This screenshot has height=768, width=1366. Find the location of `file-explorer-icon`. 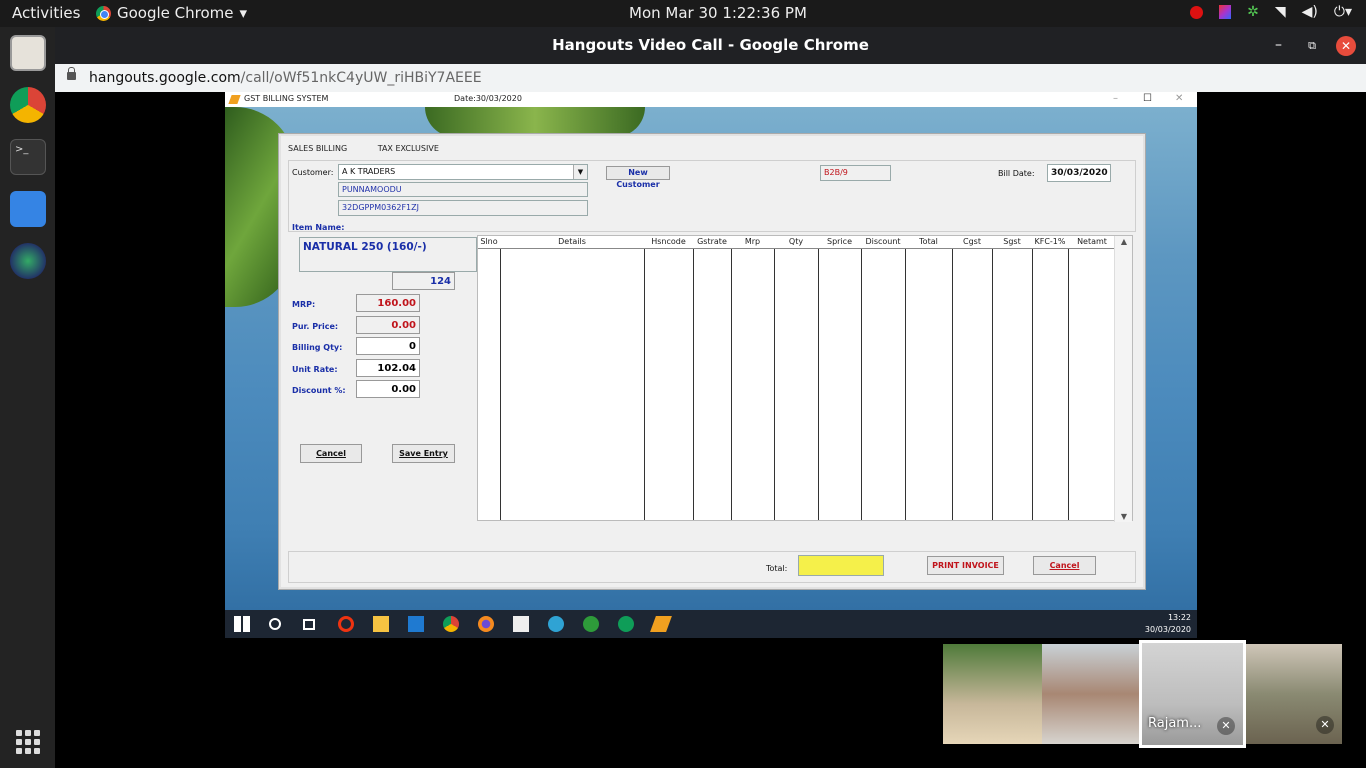

file-explorer-icon is located at coordinates (381, 624).